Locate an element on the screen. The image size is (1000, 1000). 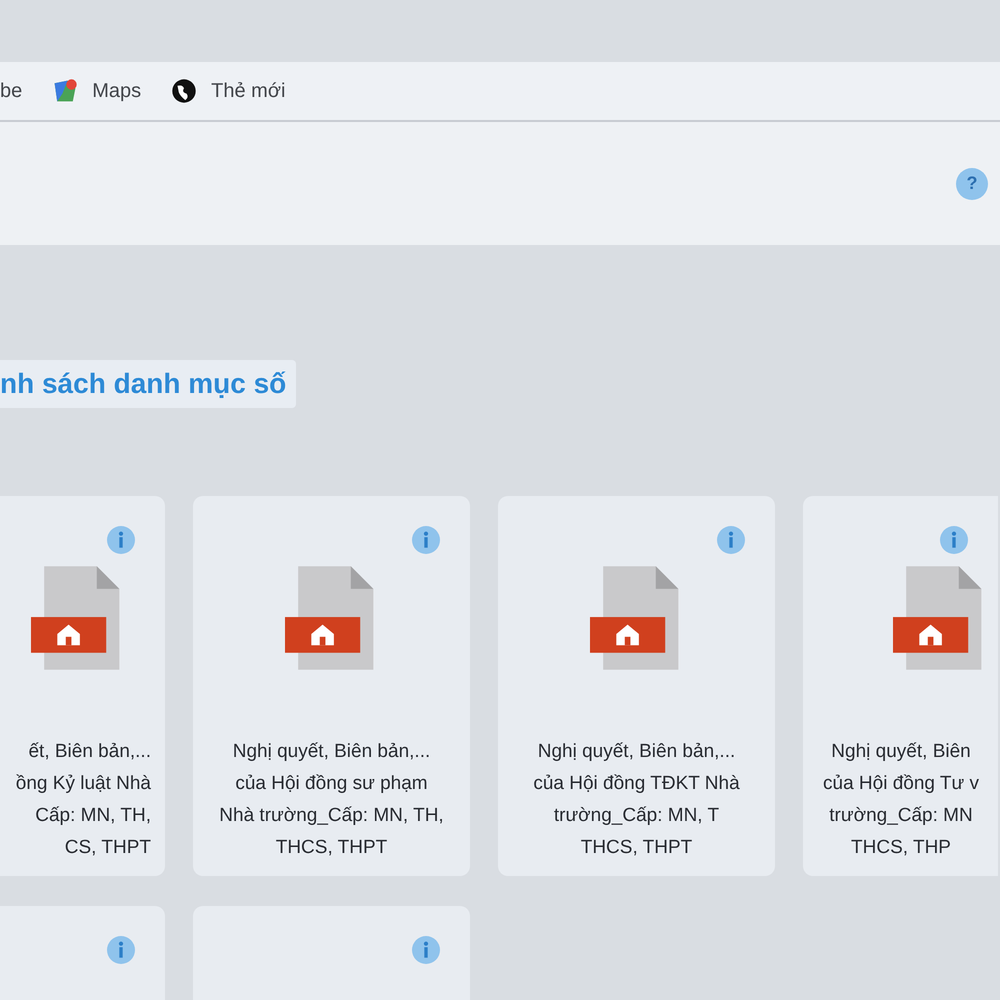
card-title-line: Cấp: MN, TH, is located at coordinates (93, 816).